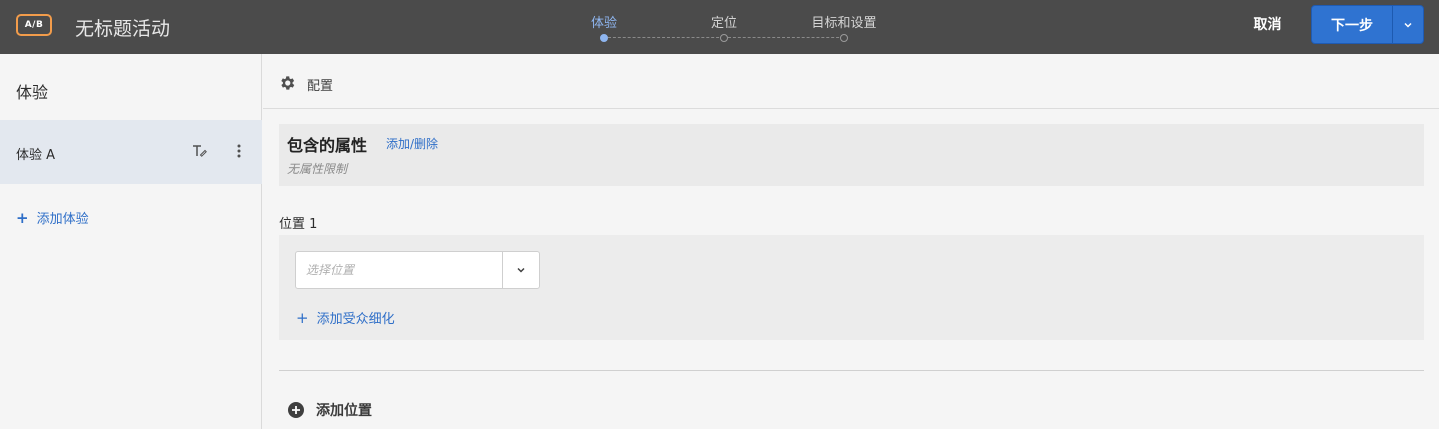 The height and width of the screenshot is (429, 1439). I want to click on activity-title: 无标题活动, so click(122, 27).